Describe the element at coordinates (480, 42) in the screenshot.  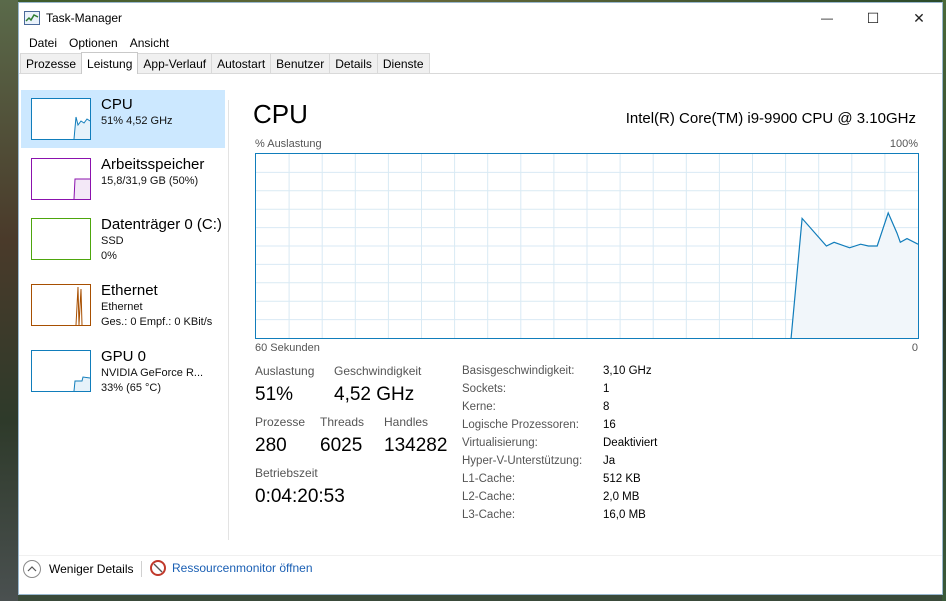
I see `menu-bar: Datei Optionen Ansicht` at that location.